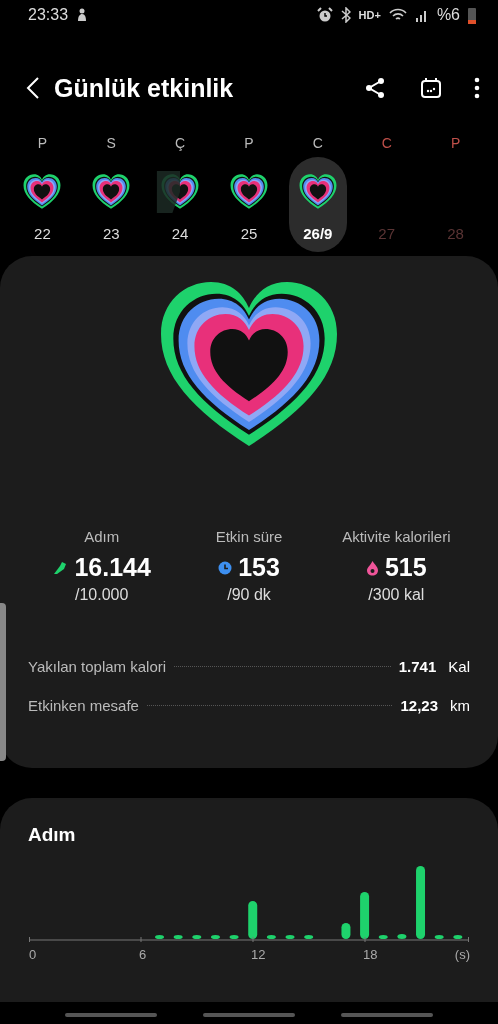  I want to click on weekday-label: S, so click(111, 143).